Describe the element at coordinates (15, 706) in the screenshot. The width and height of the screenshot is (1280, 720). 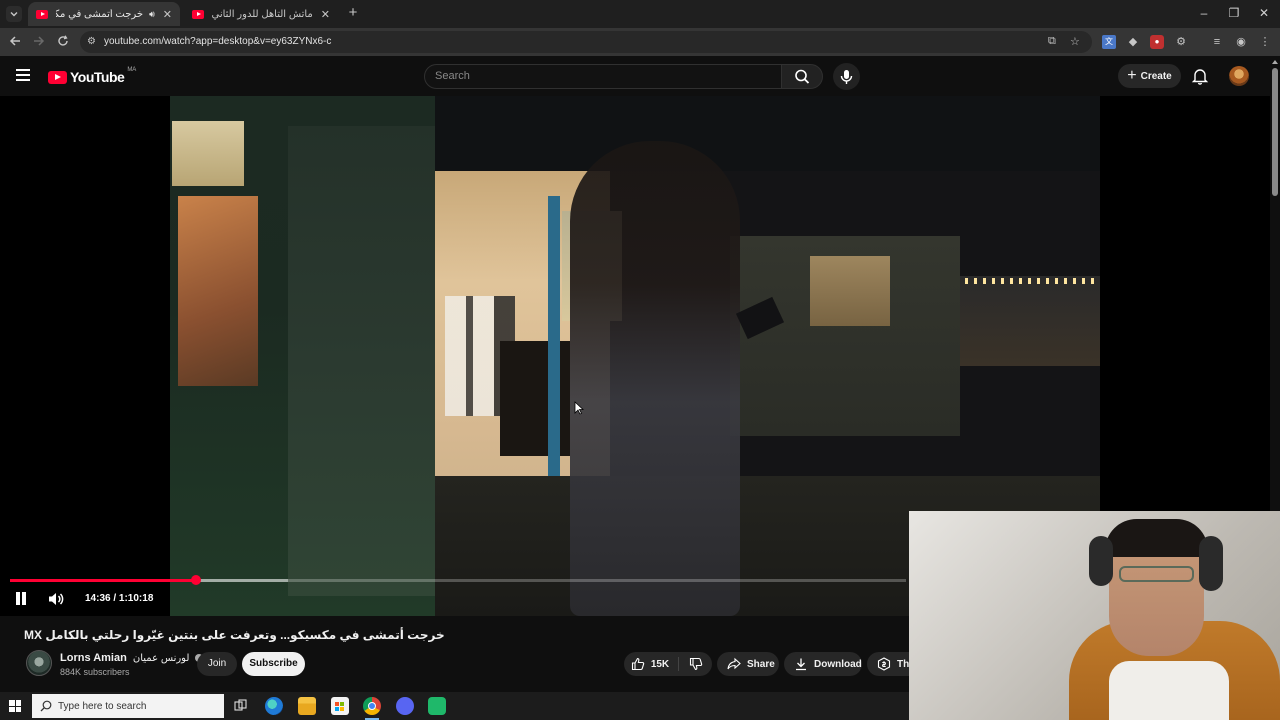
I see `windows-start-icon` at that location.